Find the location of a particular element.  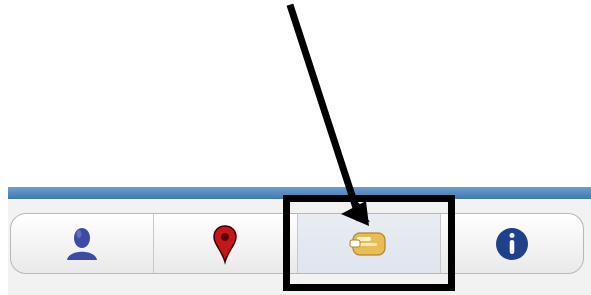

person-icon is located at coordinates (82, 243).